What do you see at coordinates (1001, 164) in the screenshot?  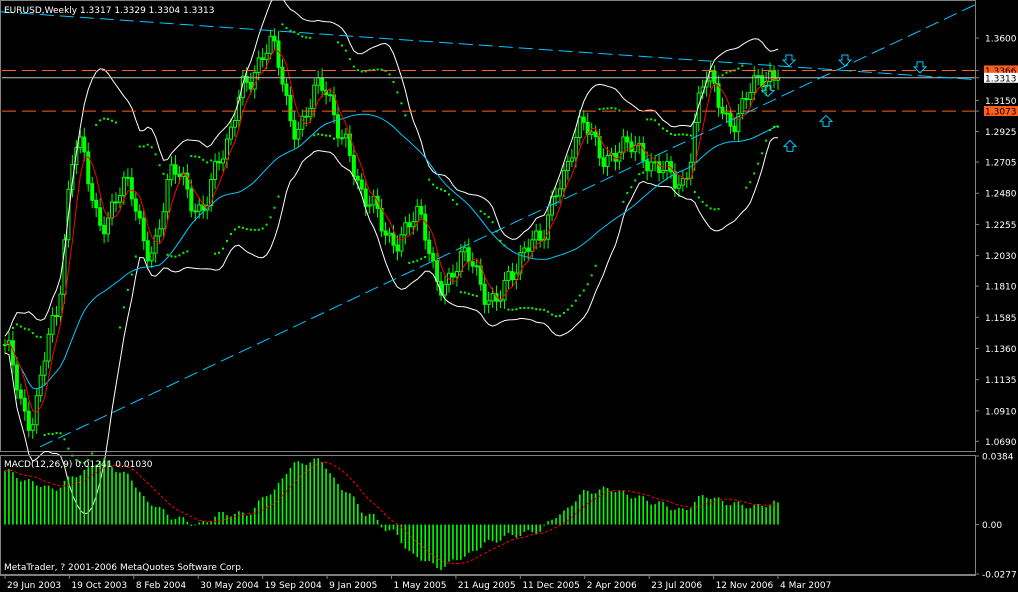 I see `price-tick-label: 1.2705` at bounding box center [1001, 164].